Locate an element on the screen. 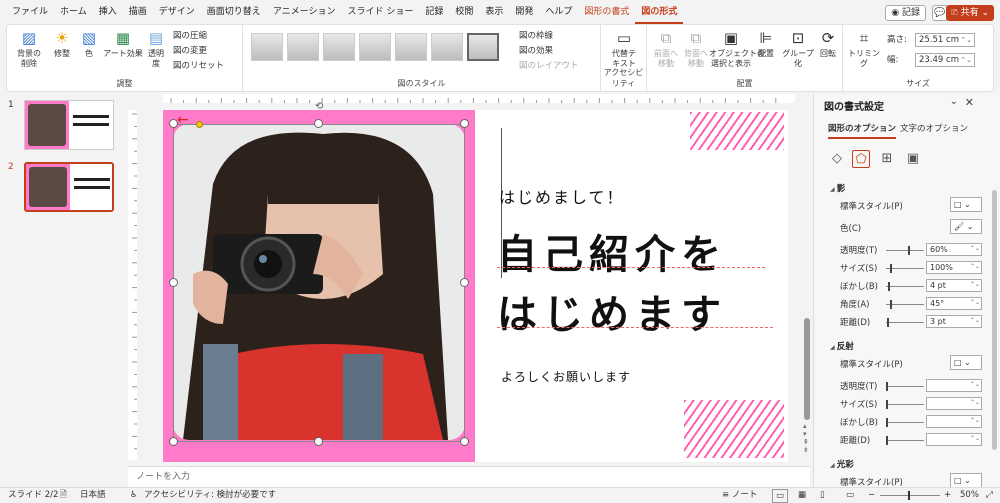 This screenshot has height=503, width=1000. menu-item-0: ファイル is located at coordinates (30, 12).